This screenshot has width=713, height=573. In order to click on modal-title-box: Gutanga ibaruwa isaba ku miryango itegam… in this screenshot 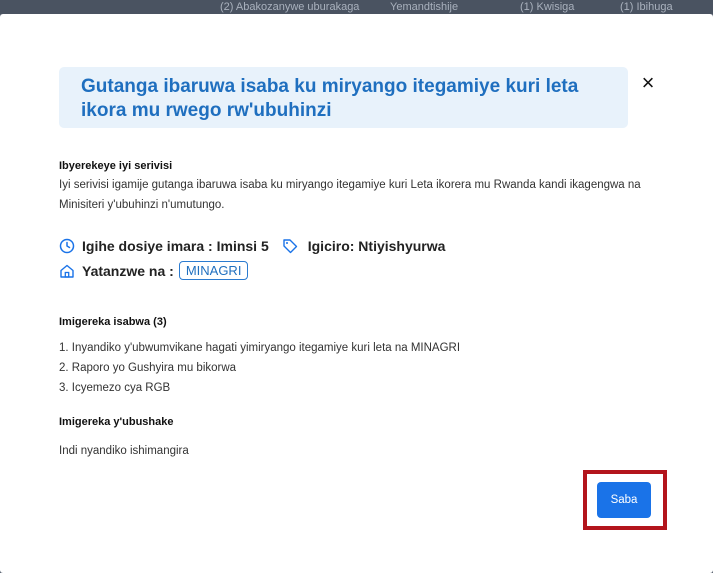, I will do `click(343, 97)`.